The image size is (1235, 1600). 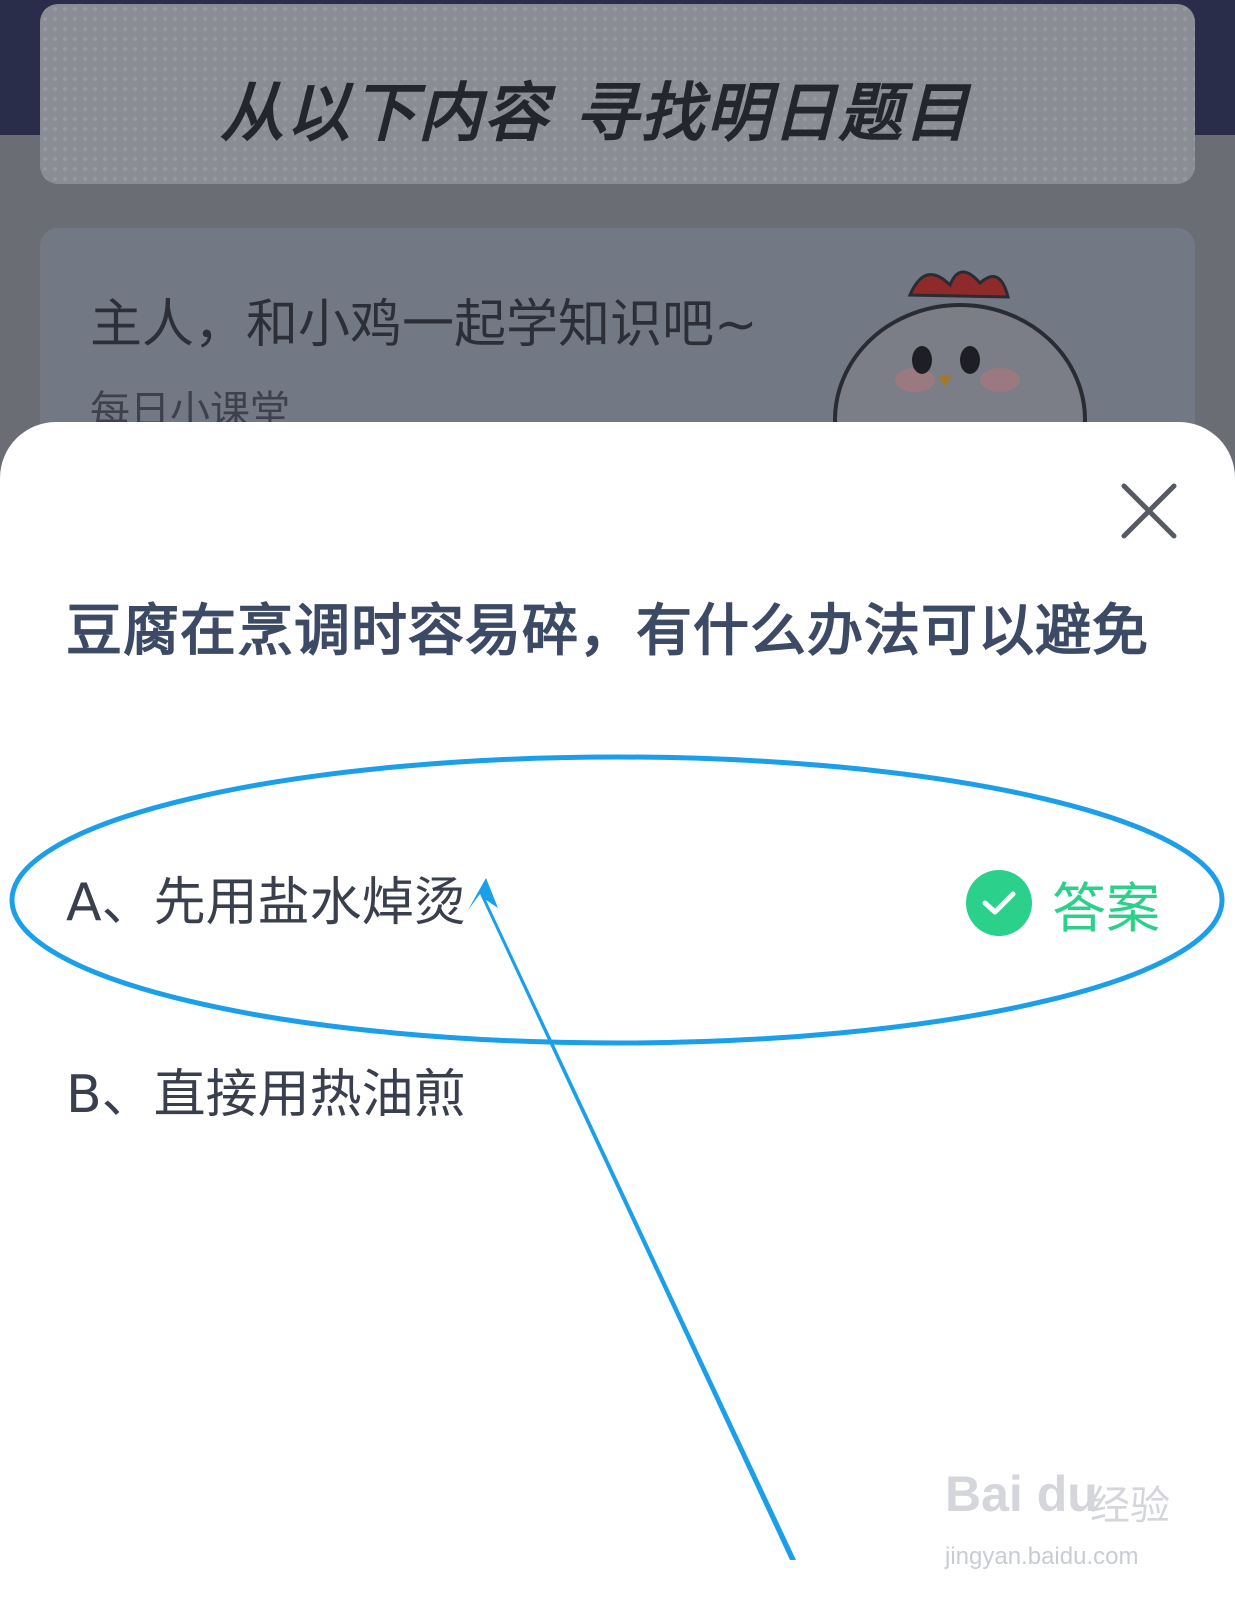 What do you see at coordinates (424, 325) in the screenshot?
I see `lesson-title: 主人，和小鸡一起学知识吧~` at bounding box center [424, 325].